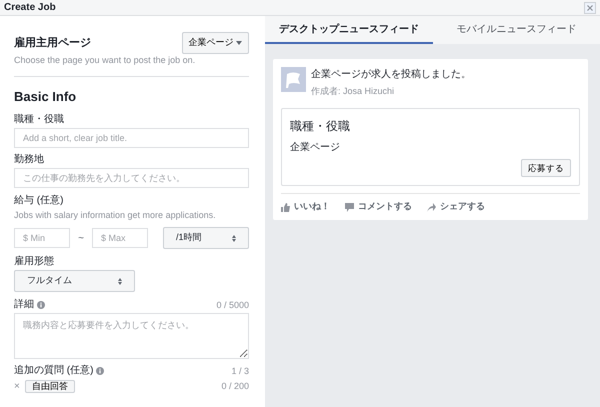 The height and width of the screenshot is (407, 600). I want to click on field-label: 詳細, so click(24, 305).